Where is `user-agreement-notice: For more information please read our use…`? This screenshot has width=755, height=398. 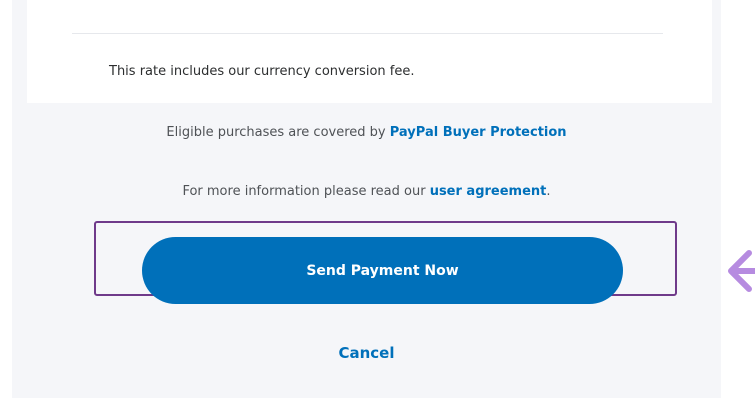 user-agreement-notice: For more information please read our use… is located at coordinates (366, 191).